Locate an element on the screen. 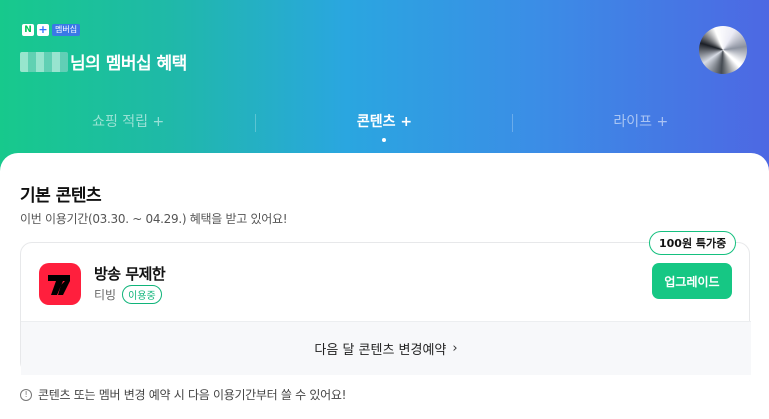  page-title-text: 님의 멤버십 혜택 is located at coordinates (128, 64).